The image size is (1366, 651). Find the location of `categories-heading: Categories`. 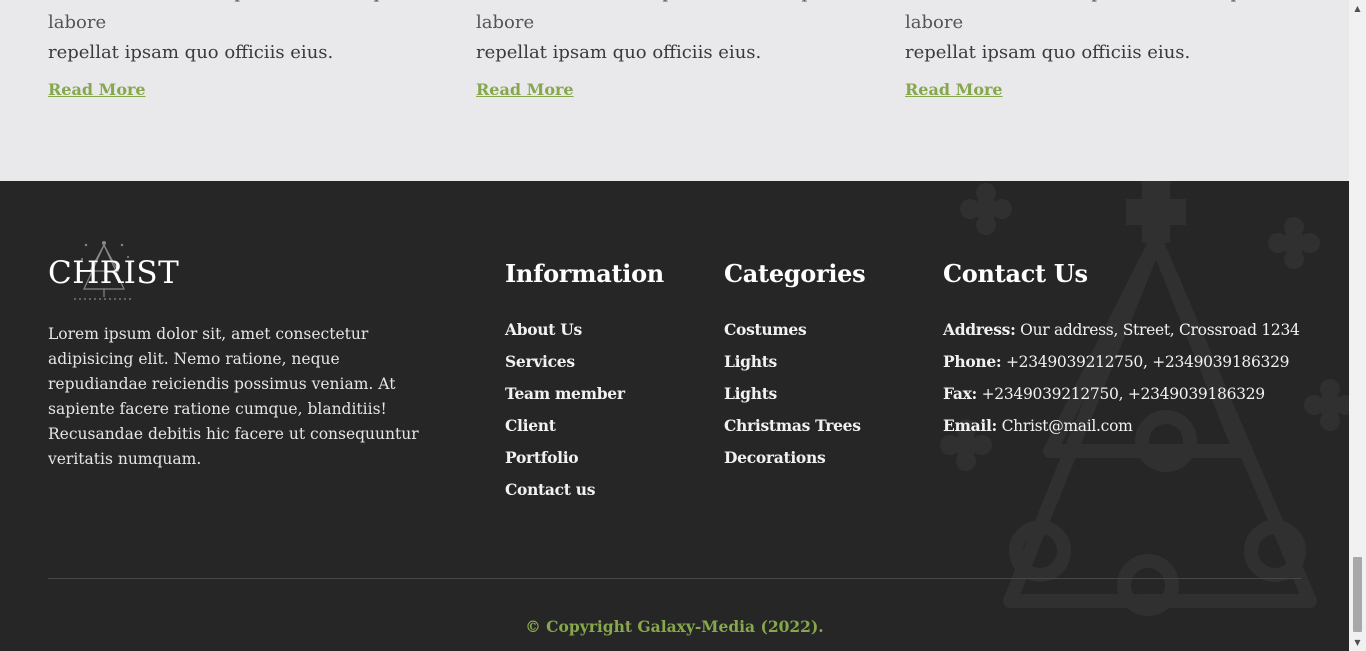

categories-heading: Categories is located at coordinates (795, 273).